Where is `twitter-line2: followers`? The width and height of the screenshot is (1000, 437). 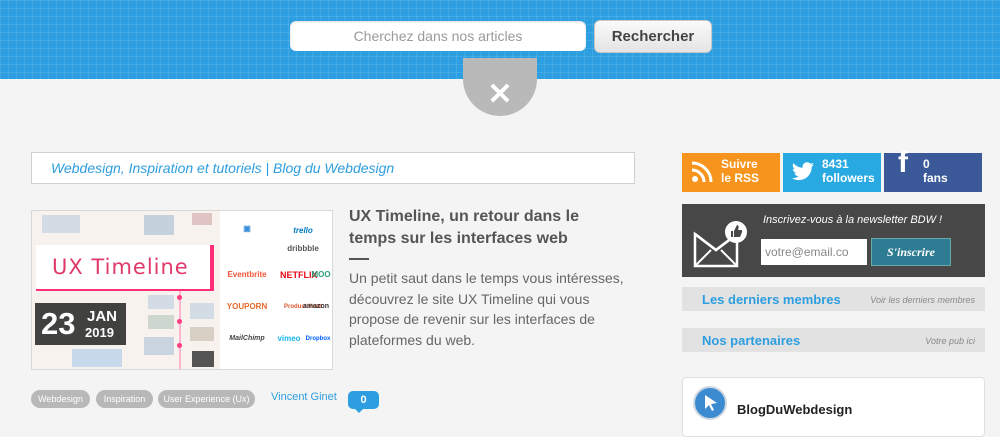
twitter-line2: followers is located at coordinates (848, 178).